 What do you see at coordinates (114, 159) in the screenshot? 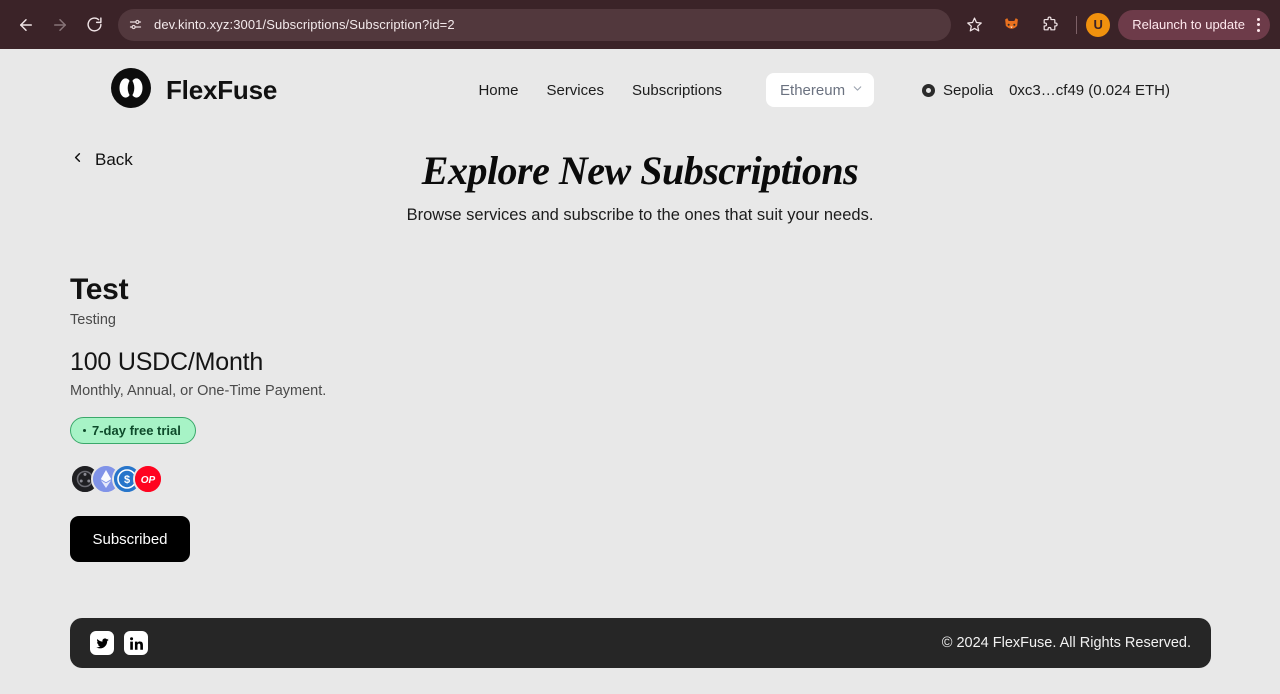
I see `back-button-label: Back` at bounding box center [114, 159].